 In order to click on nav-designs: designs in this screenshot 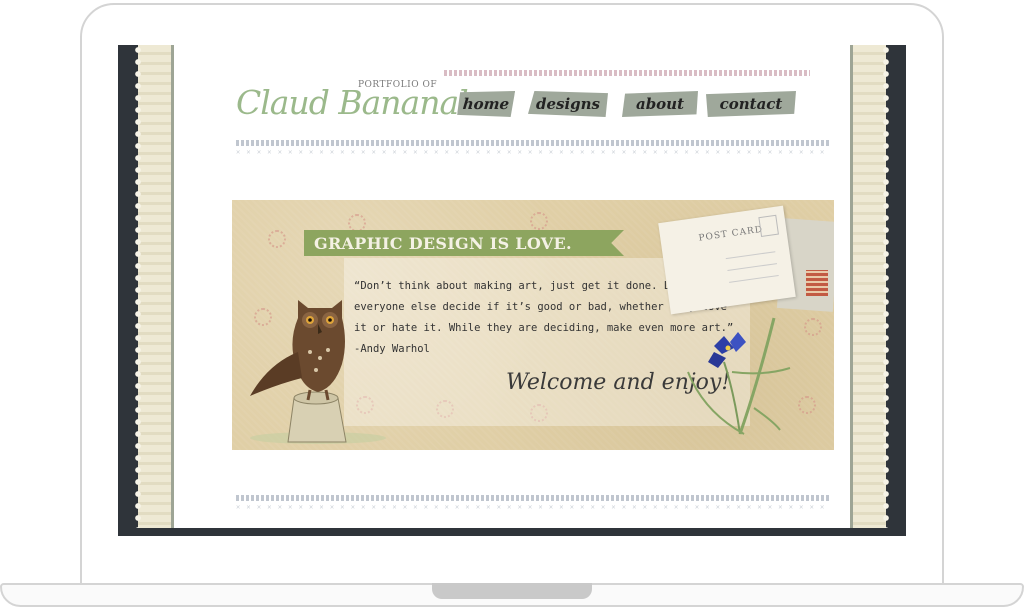, I will do `click(568, 104)`.